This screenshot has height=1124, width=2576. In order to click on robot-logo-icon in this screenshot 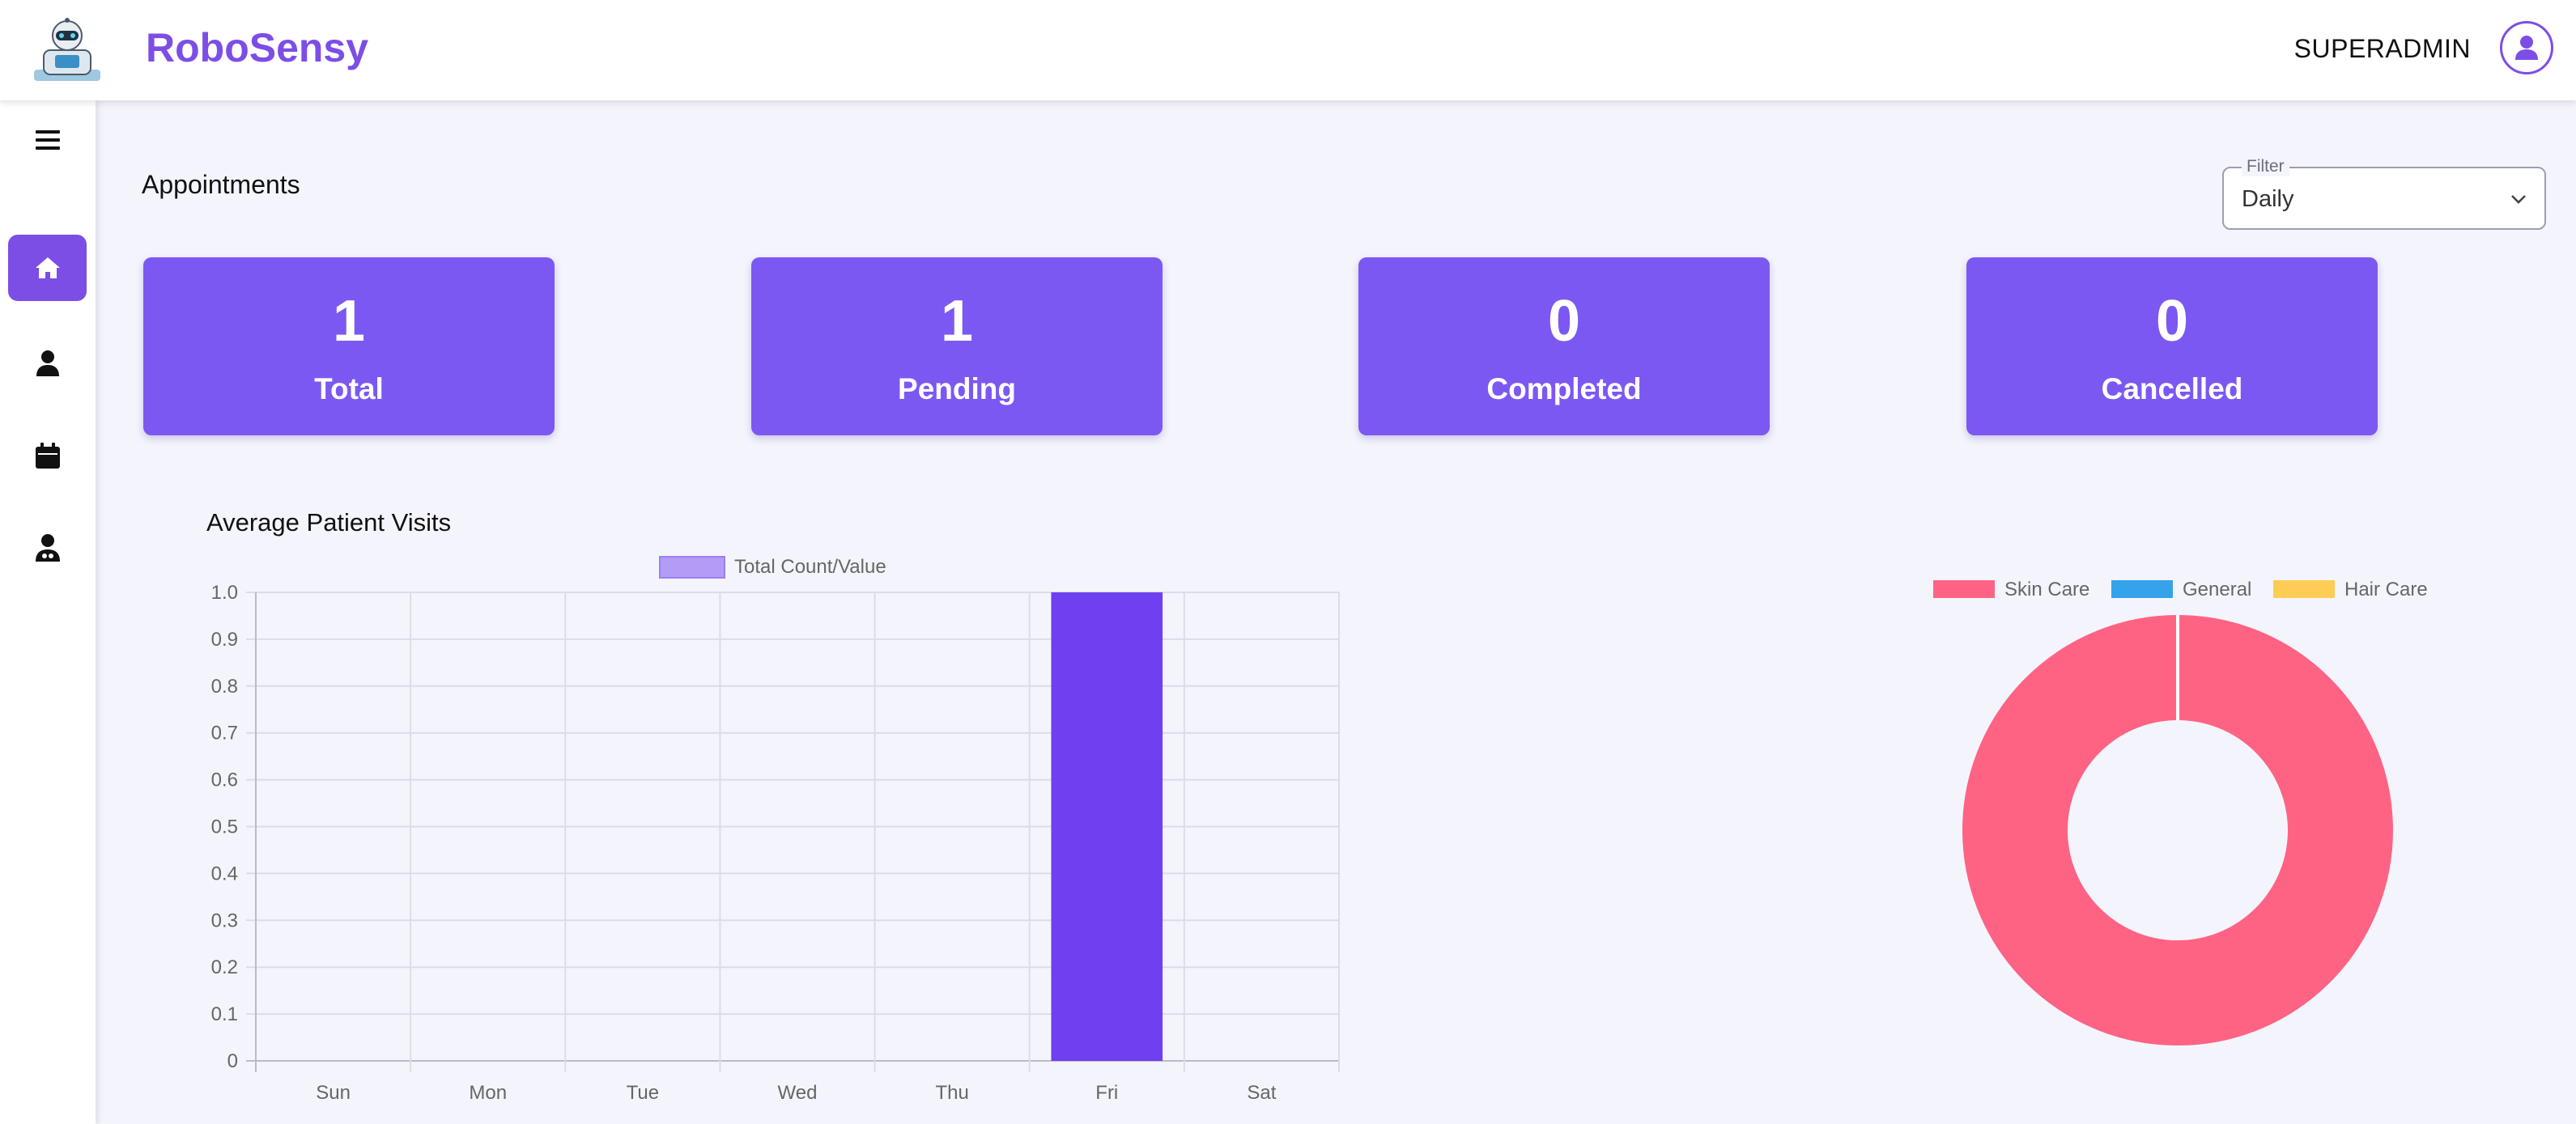, I will do `click(67, 49)`.